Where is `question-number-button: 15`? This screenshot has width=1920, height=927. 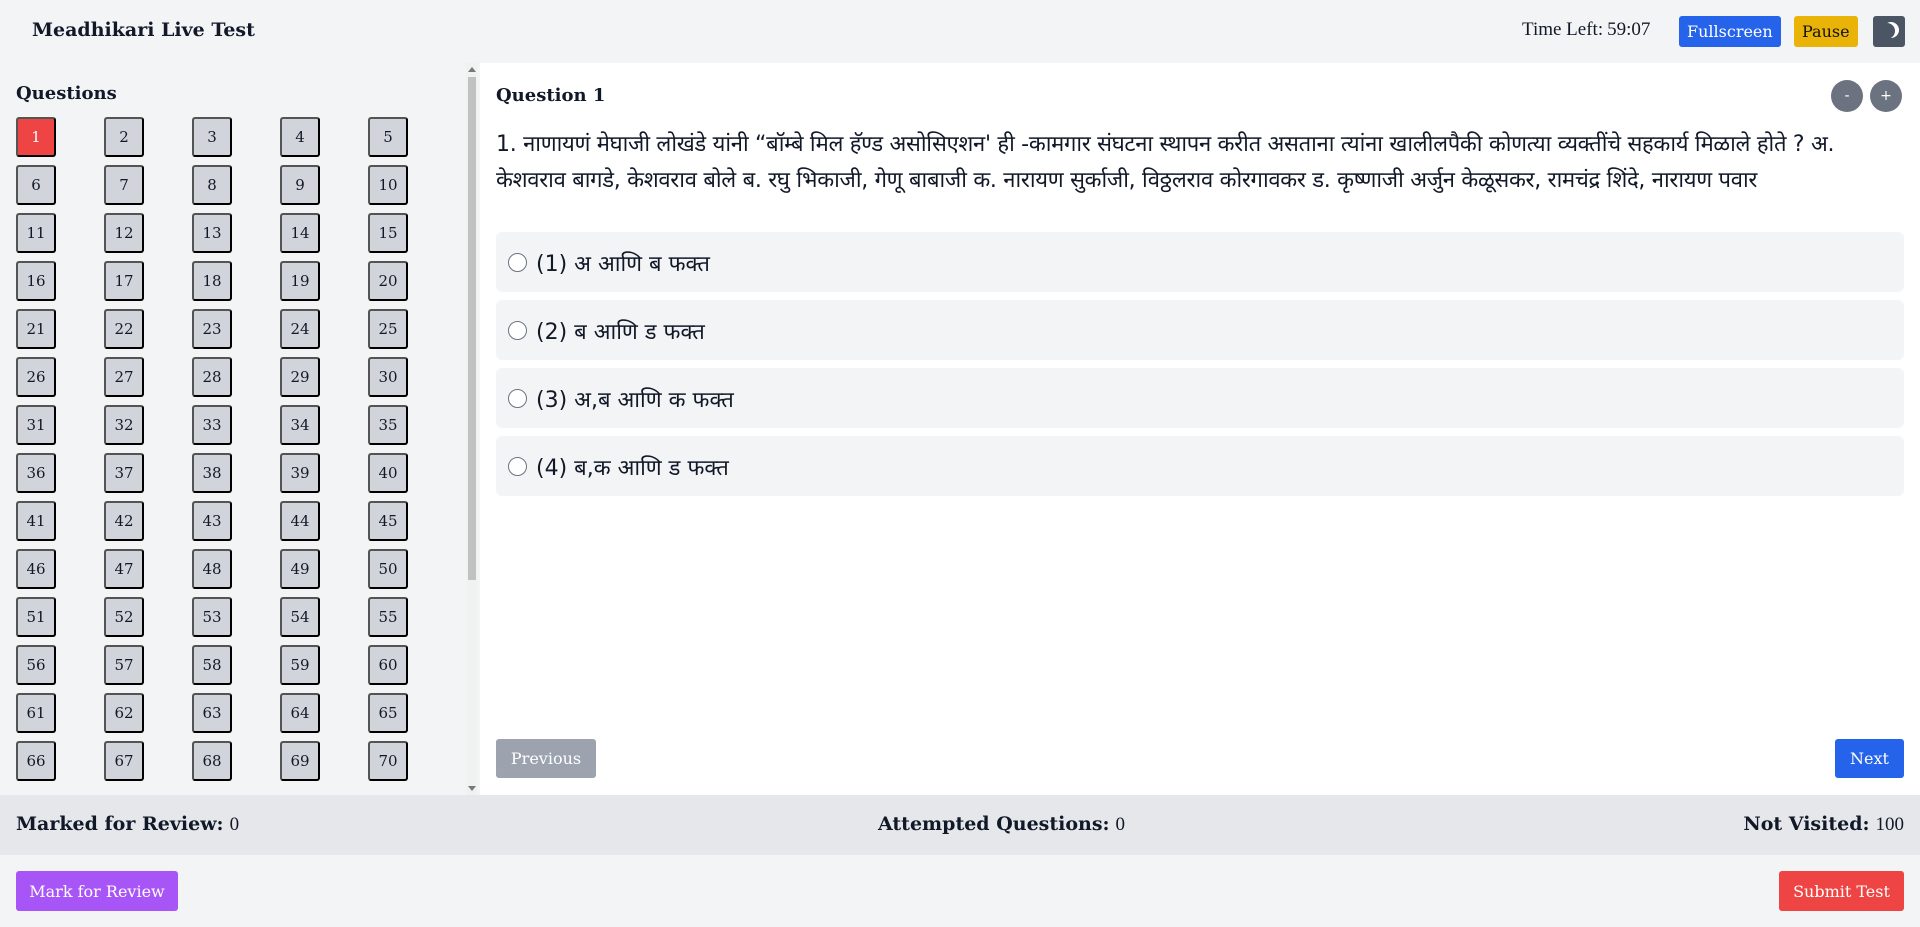 question-number-button: 15 is located at coordinates (388, 233).